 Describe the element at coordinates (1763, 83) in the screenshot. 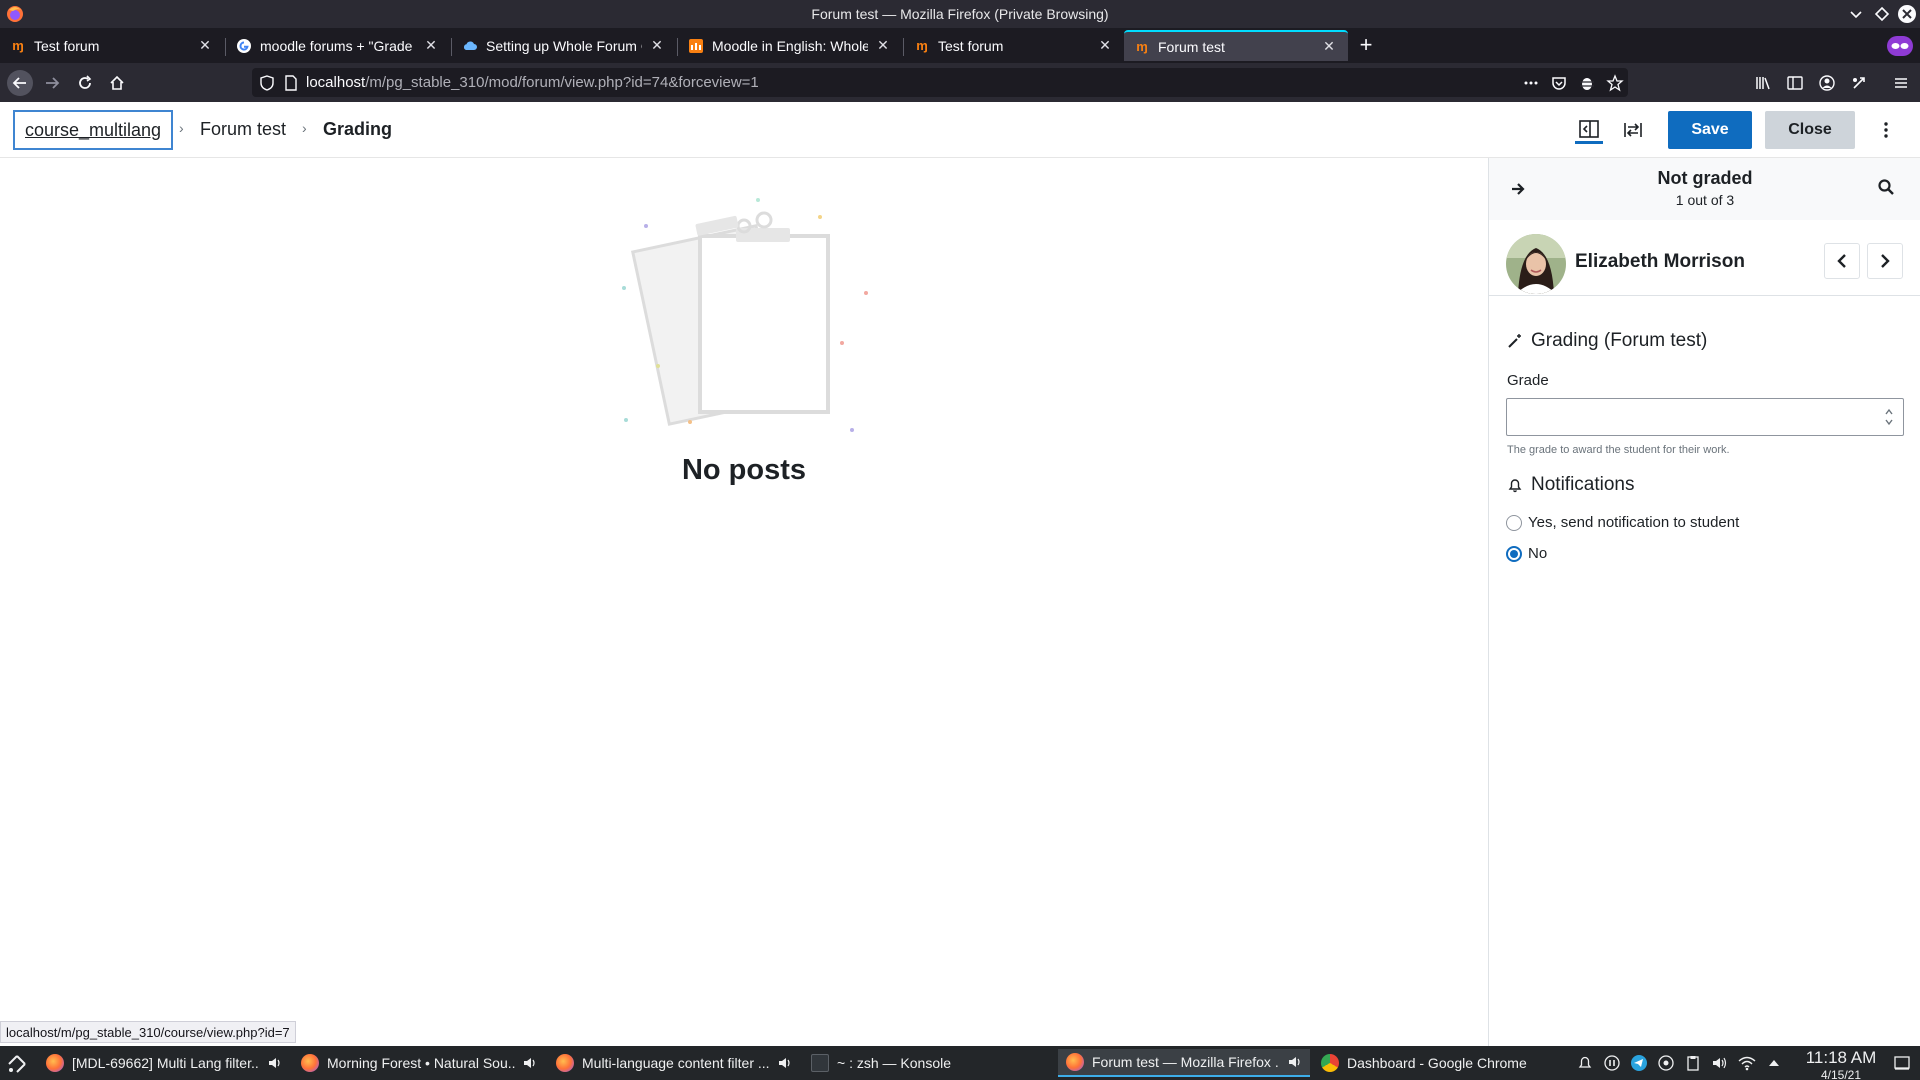

I see `library-icon` at that location.